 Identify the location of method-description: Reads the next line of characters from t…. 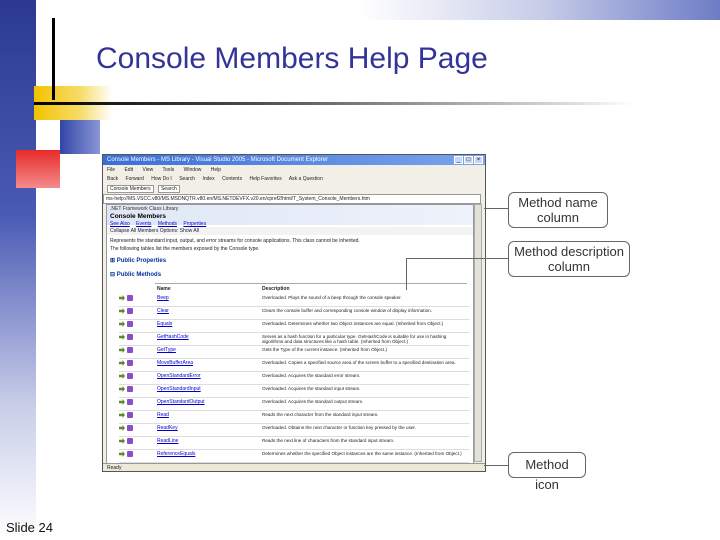
(328, 440).